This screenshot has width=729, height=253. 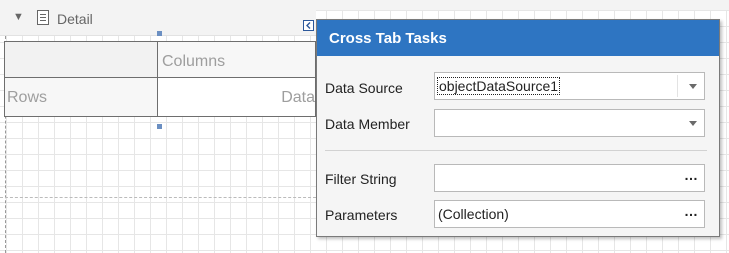 I want to click on collapse-band-toggle: ▼, so click(x=18, y=17).